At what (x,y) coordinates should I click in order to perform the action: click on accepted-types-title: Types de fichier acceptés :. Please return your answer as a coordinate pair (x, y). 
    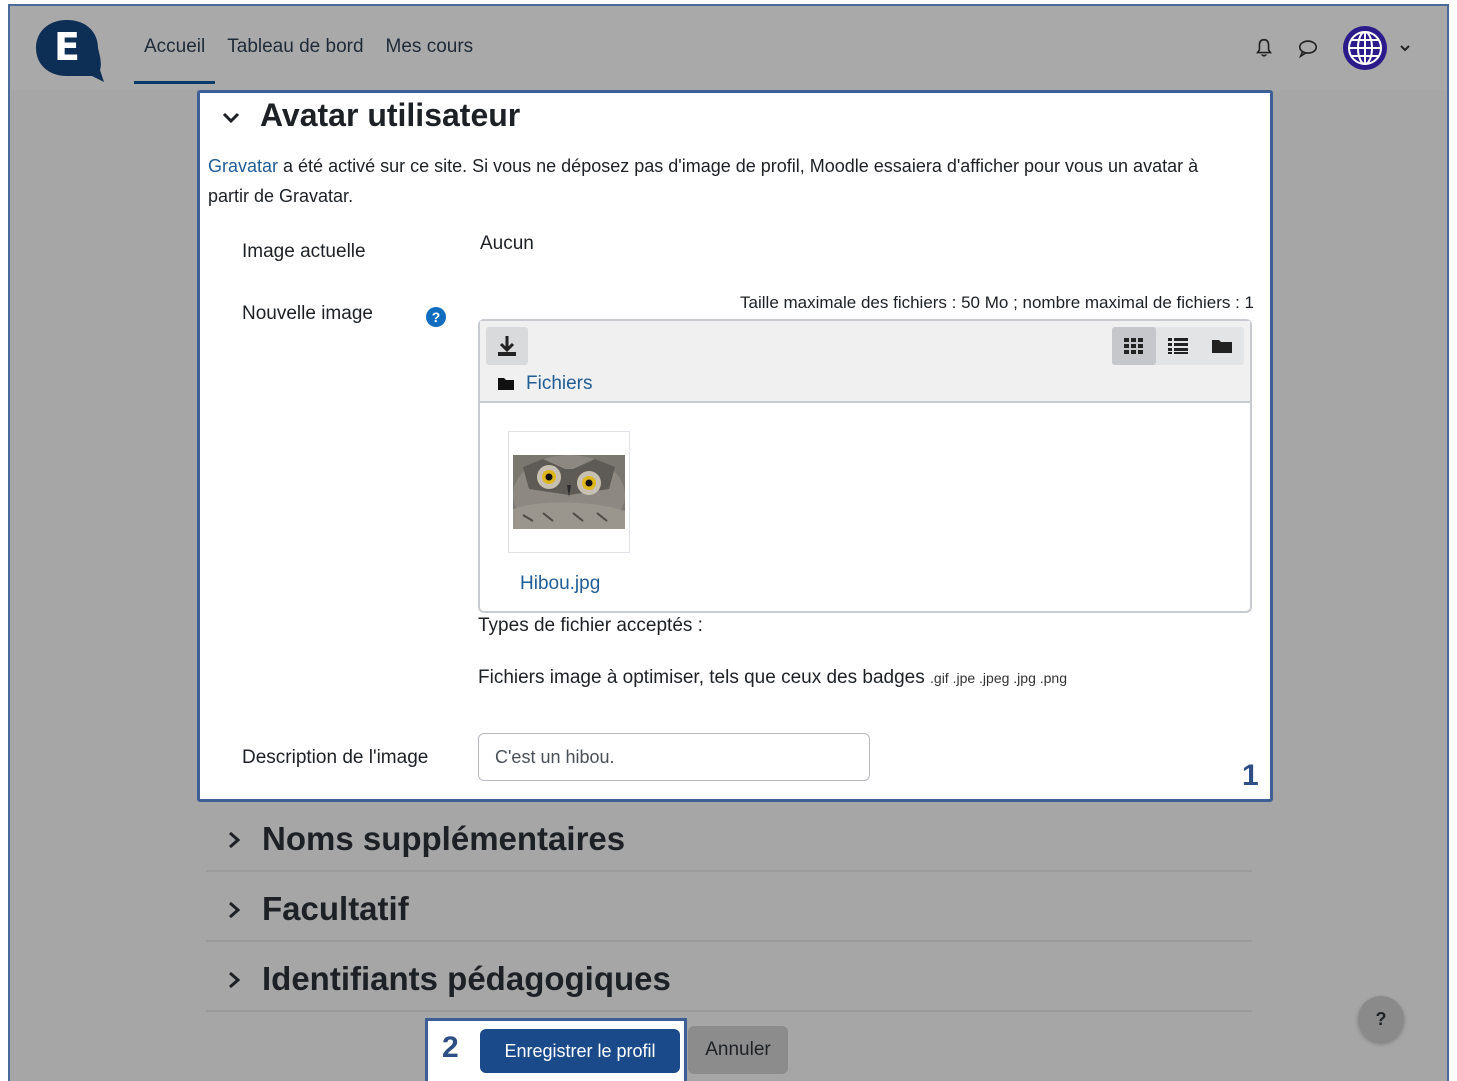
    Looking at the image, I should click on (590, 625).